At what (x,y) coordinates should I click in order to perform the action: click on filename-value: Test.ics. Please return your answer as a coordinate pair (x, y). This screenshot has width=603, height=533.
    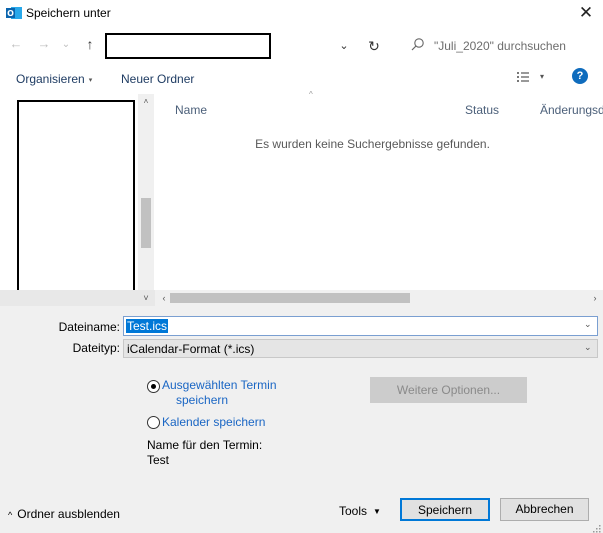
    Looking at the image, I should click on (147, 326).